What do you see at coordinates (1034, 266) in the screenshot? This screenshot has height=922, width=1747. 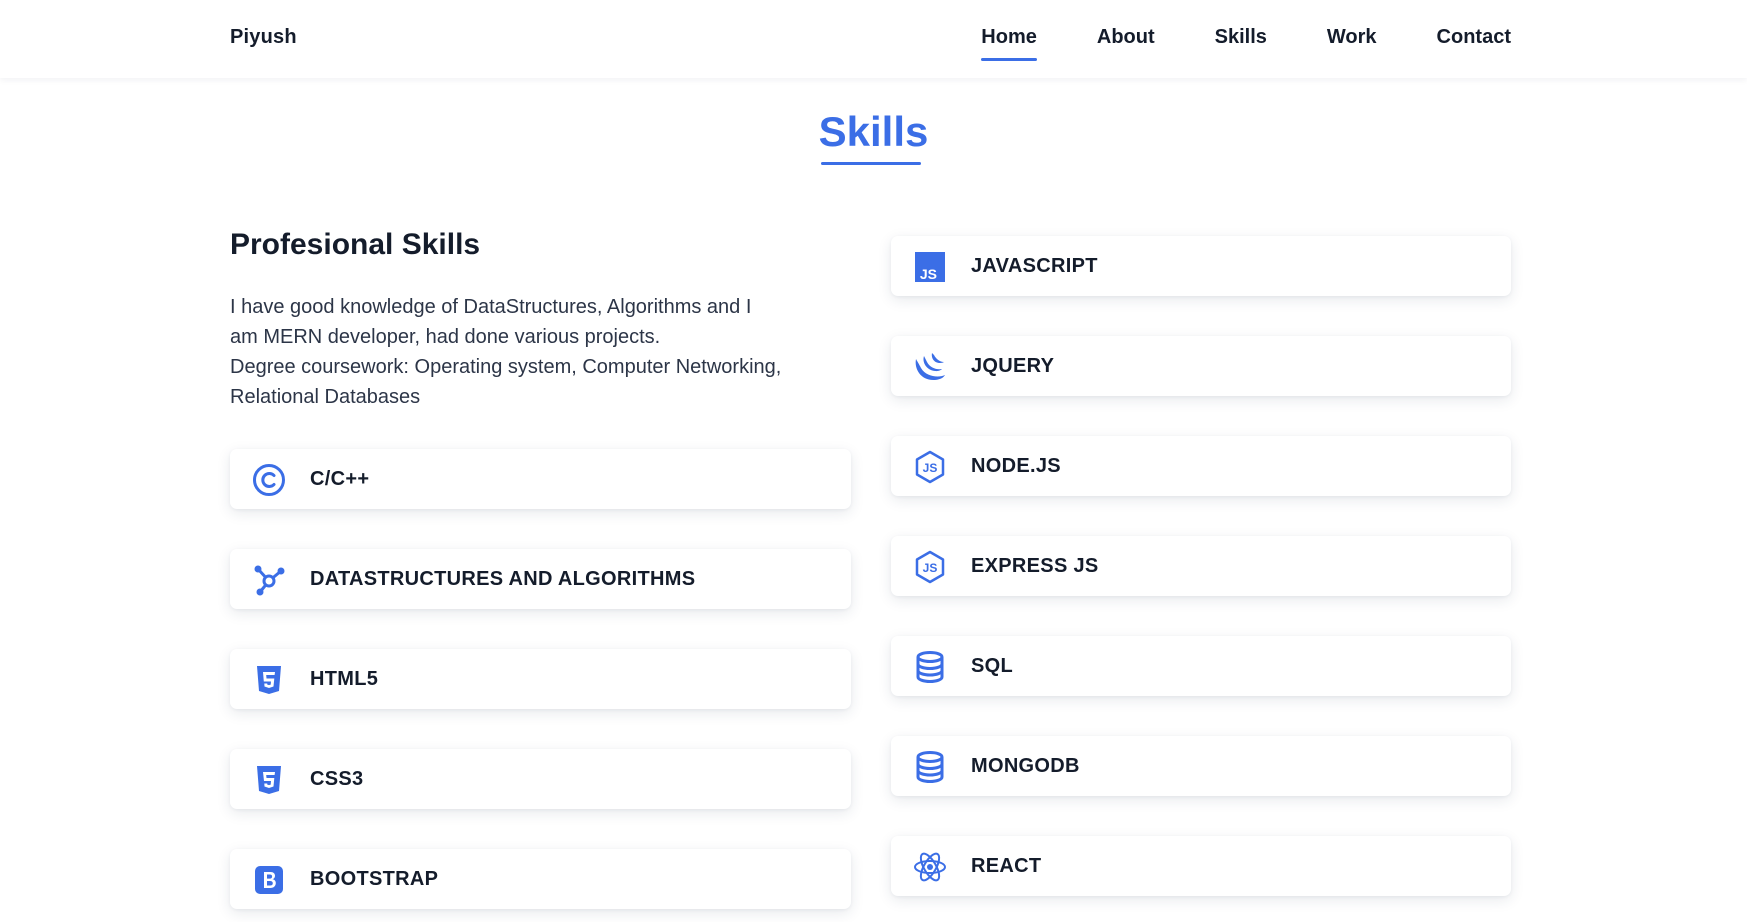 I see `skill-label: JAVASCRIPT` at bounding box center [1034, 266].